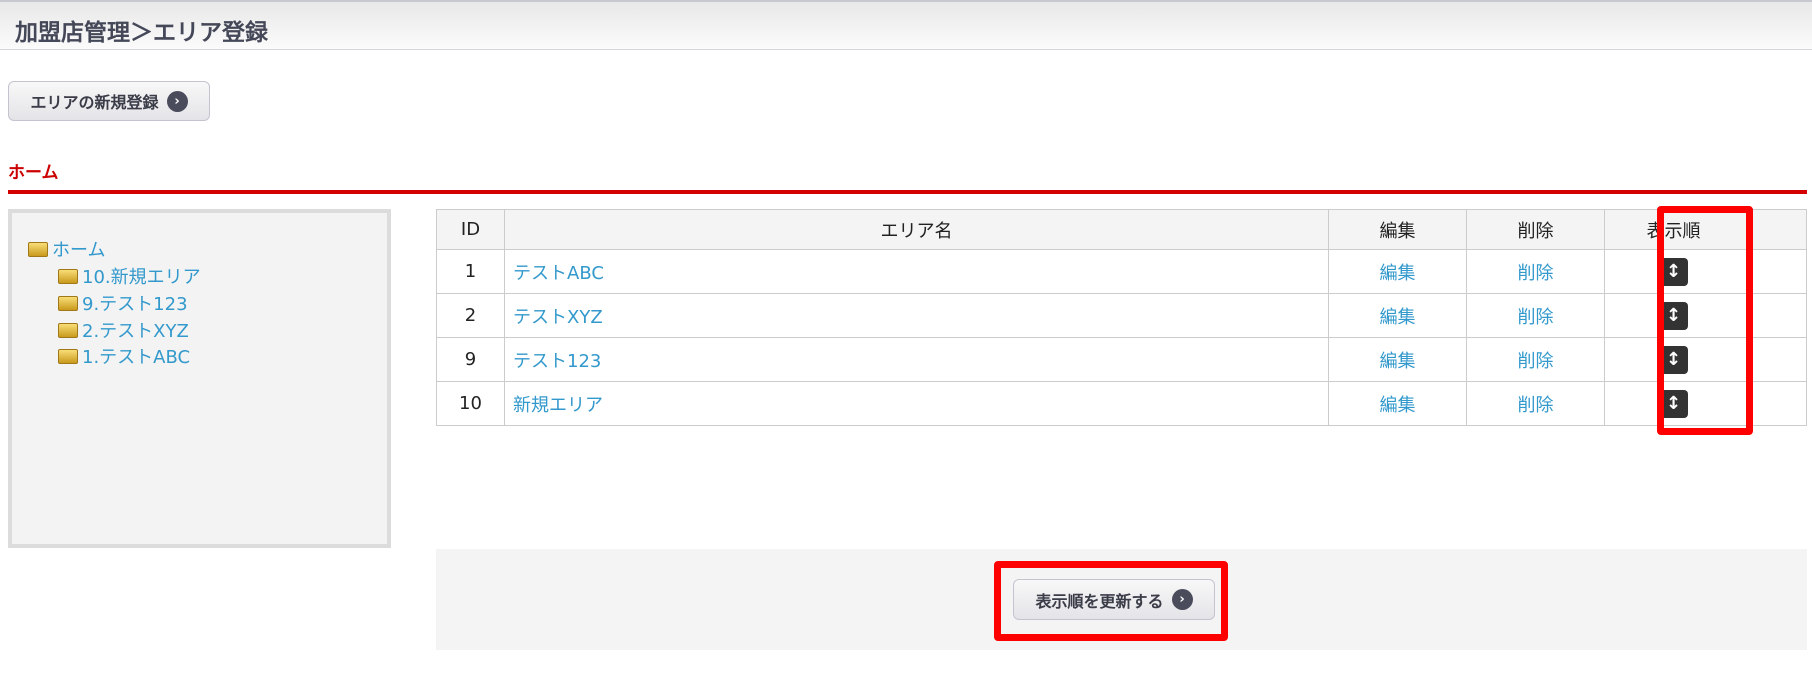 This screenshot has width=1812, height=678. Describe the element at coordinates (135, 331) in the screenshot. I see `tree-item-label: 2.テストXYZ` at that location.